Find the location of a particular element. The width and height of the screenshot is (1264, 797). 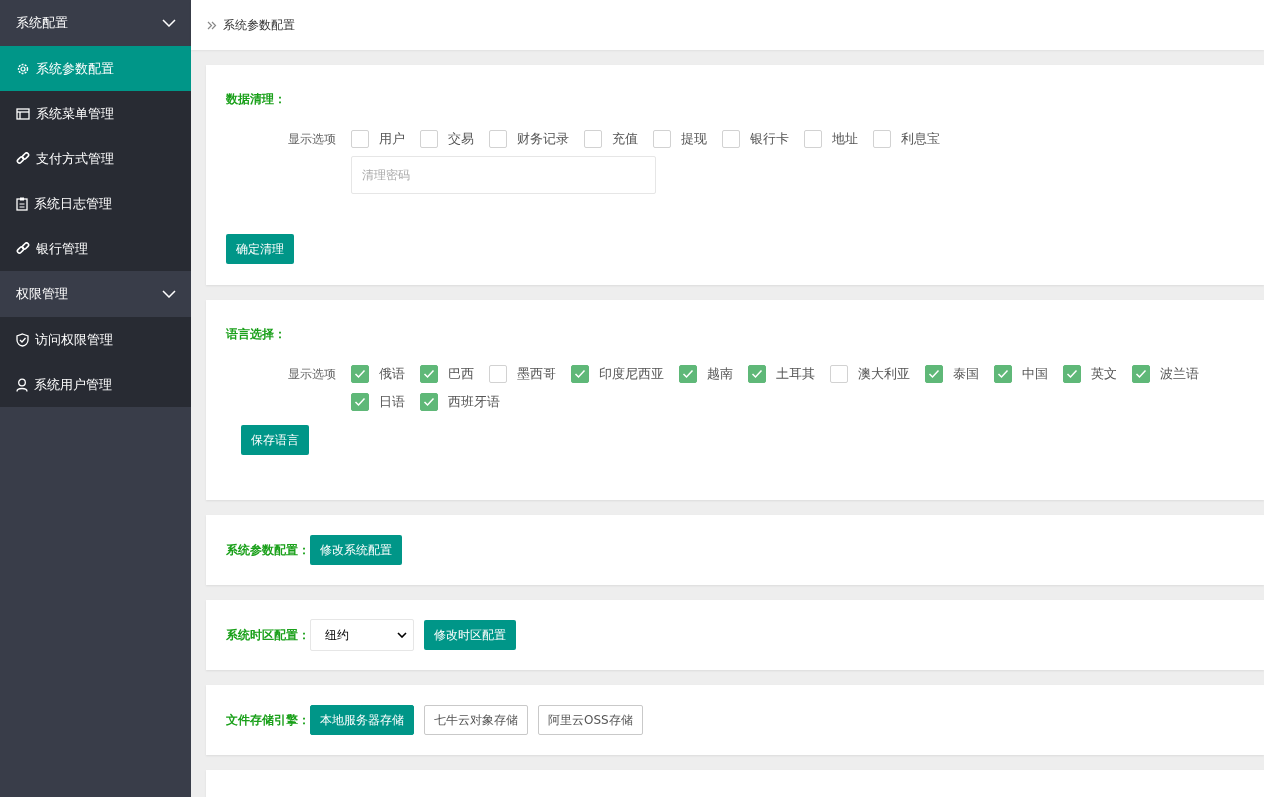

checkbox-label: 墨西哥 is located at coordinates (536, 374).